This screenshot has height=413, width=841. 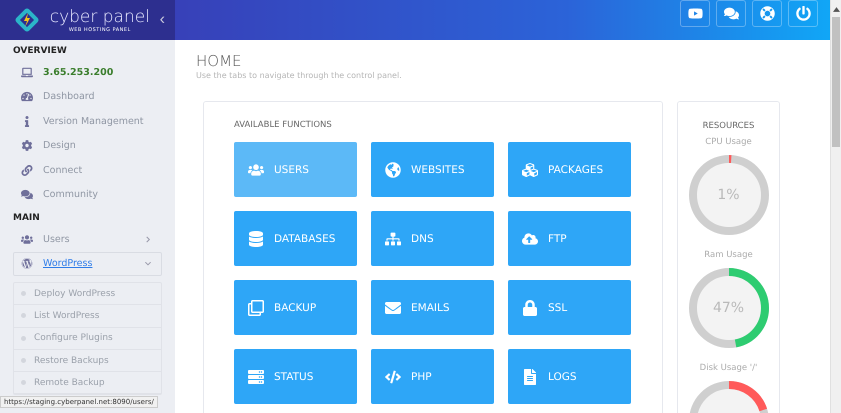 I want to click on chat-button, so click(x=731, y=13).